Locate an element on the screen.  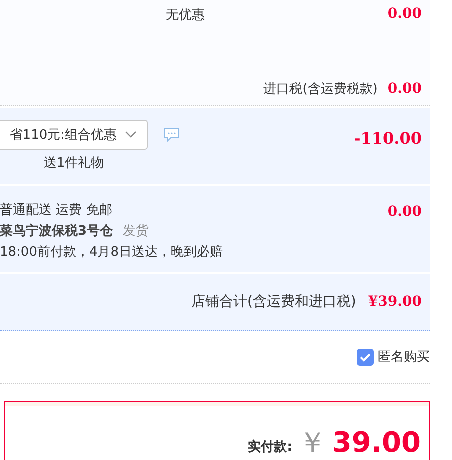
discount-amount: 0.00 is located at coordinates (405, 15).